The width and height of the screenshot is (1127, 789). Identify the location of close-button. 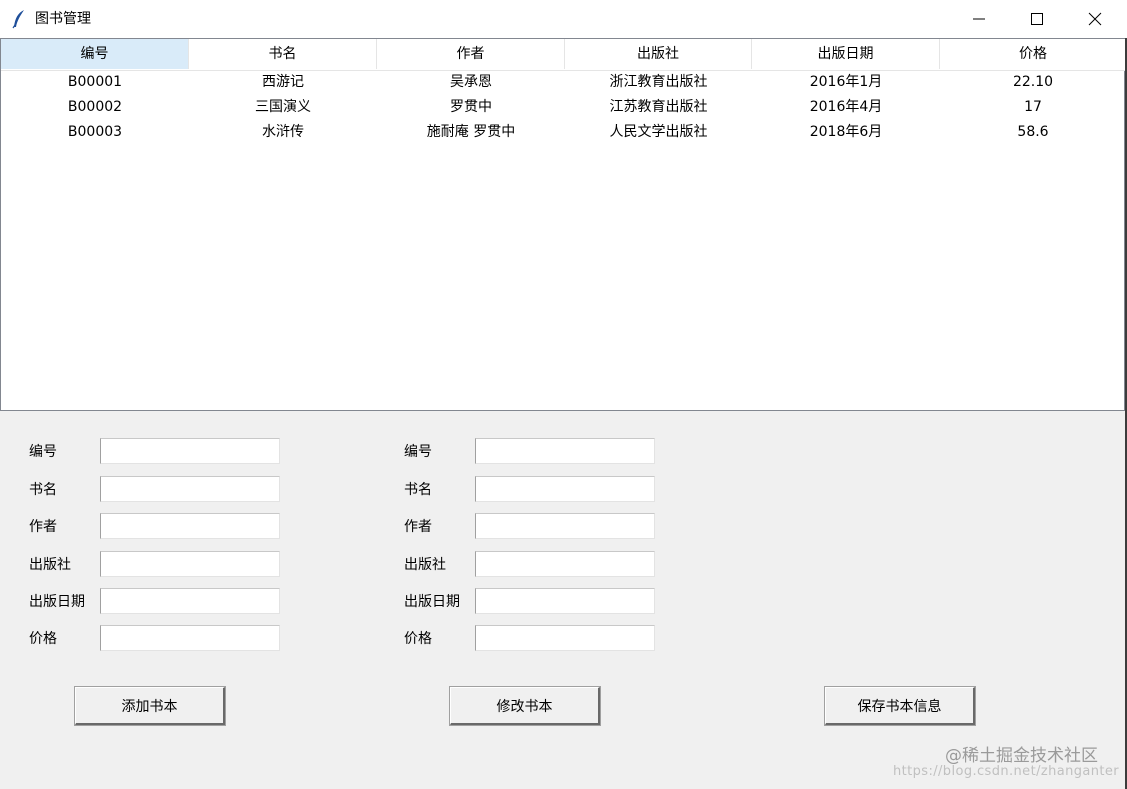
(1095, 19).